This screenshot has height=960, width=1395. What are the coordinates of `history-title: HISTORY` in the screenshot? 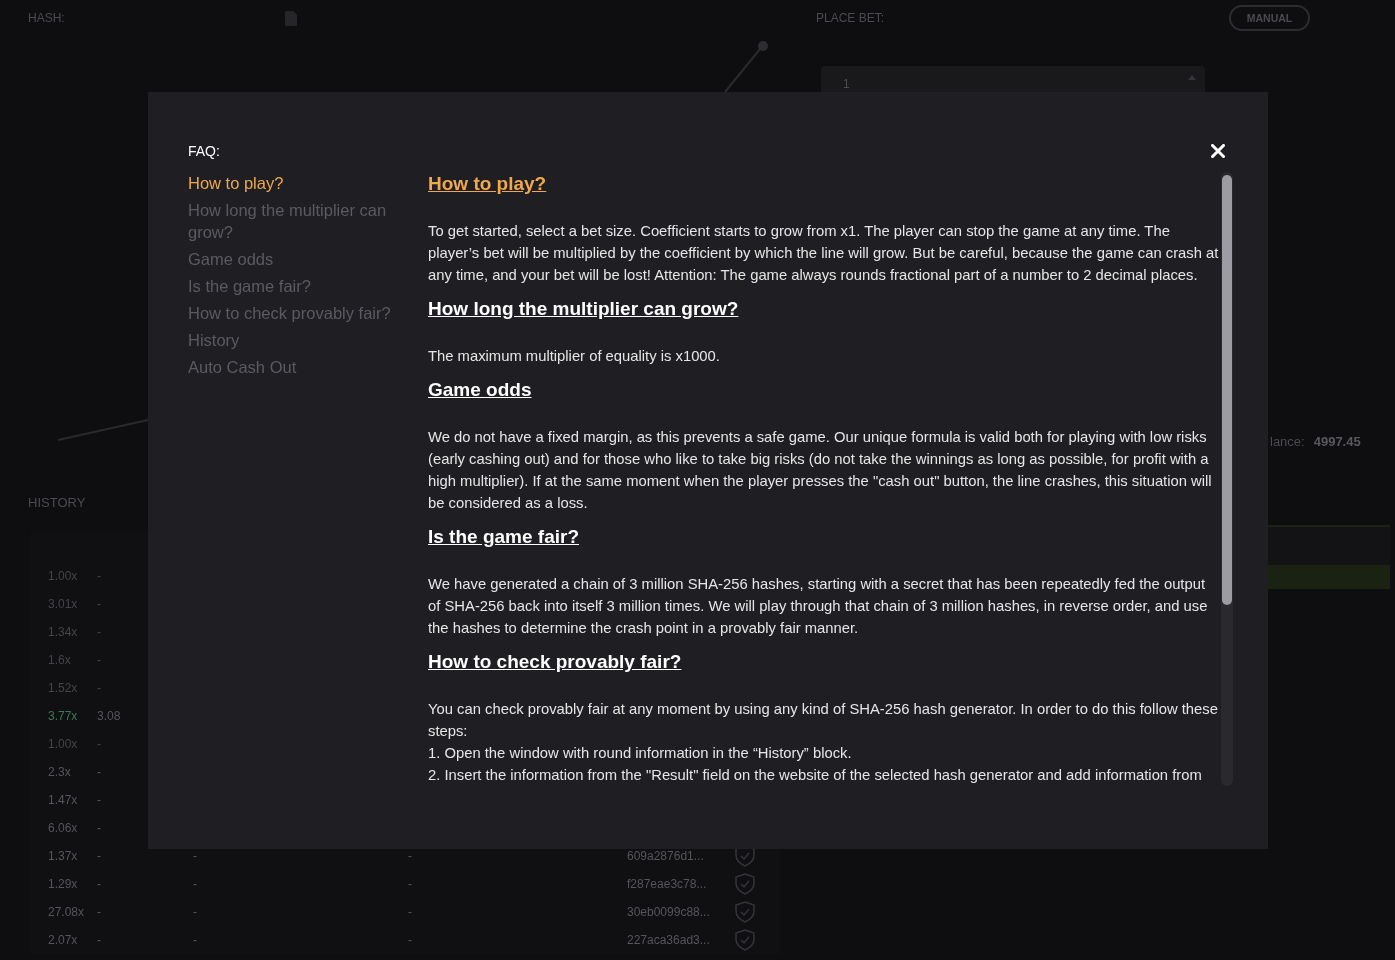 It's located at (57, 503).